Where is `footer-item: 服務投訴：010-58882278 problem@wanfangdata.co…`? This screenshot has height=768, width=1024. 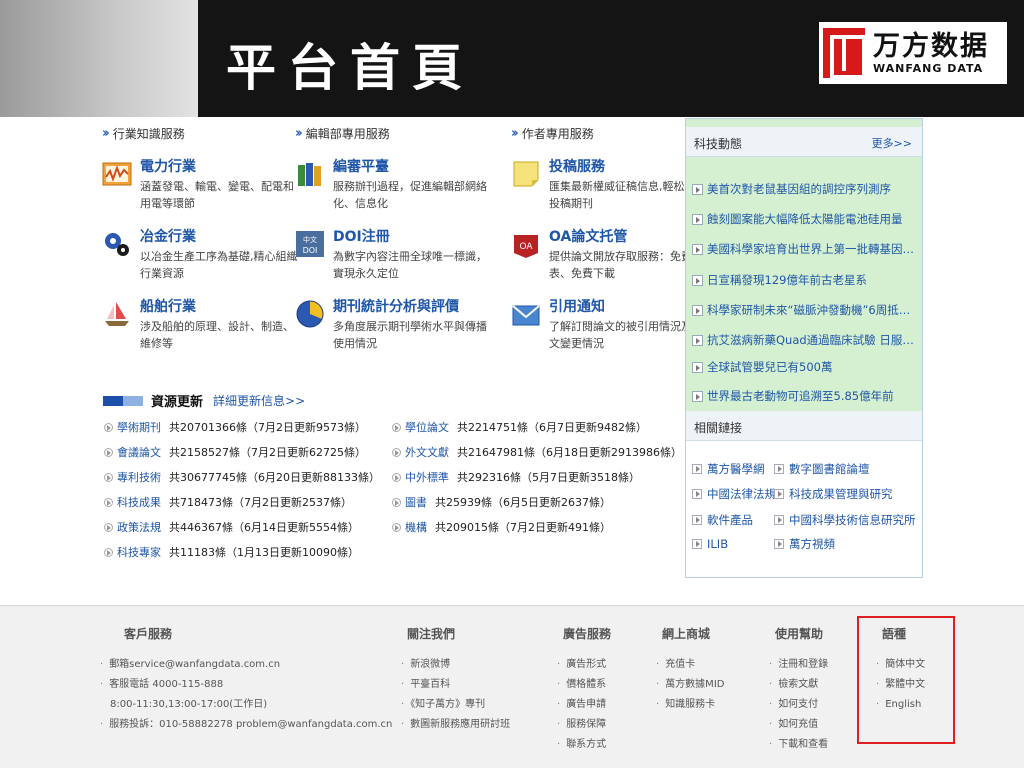 footer-item: 服務投訴：010-58882278 problem@wanfangdata.co… is located at coordinates (246, 725).